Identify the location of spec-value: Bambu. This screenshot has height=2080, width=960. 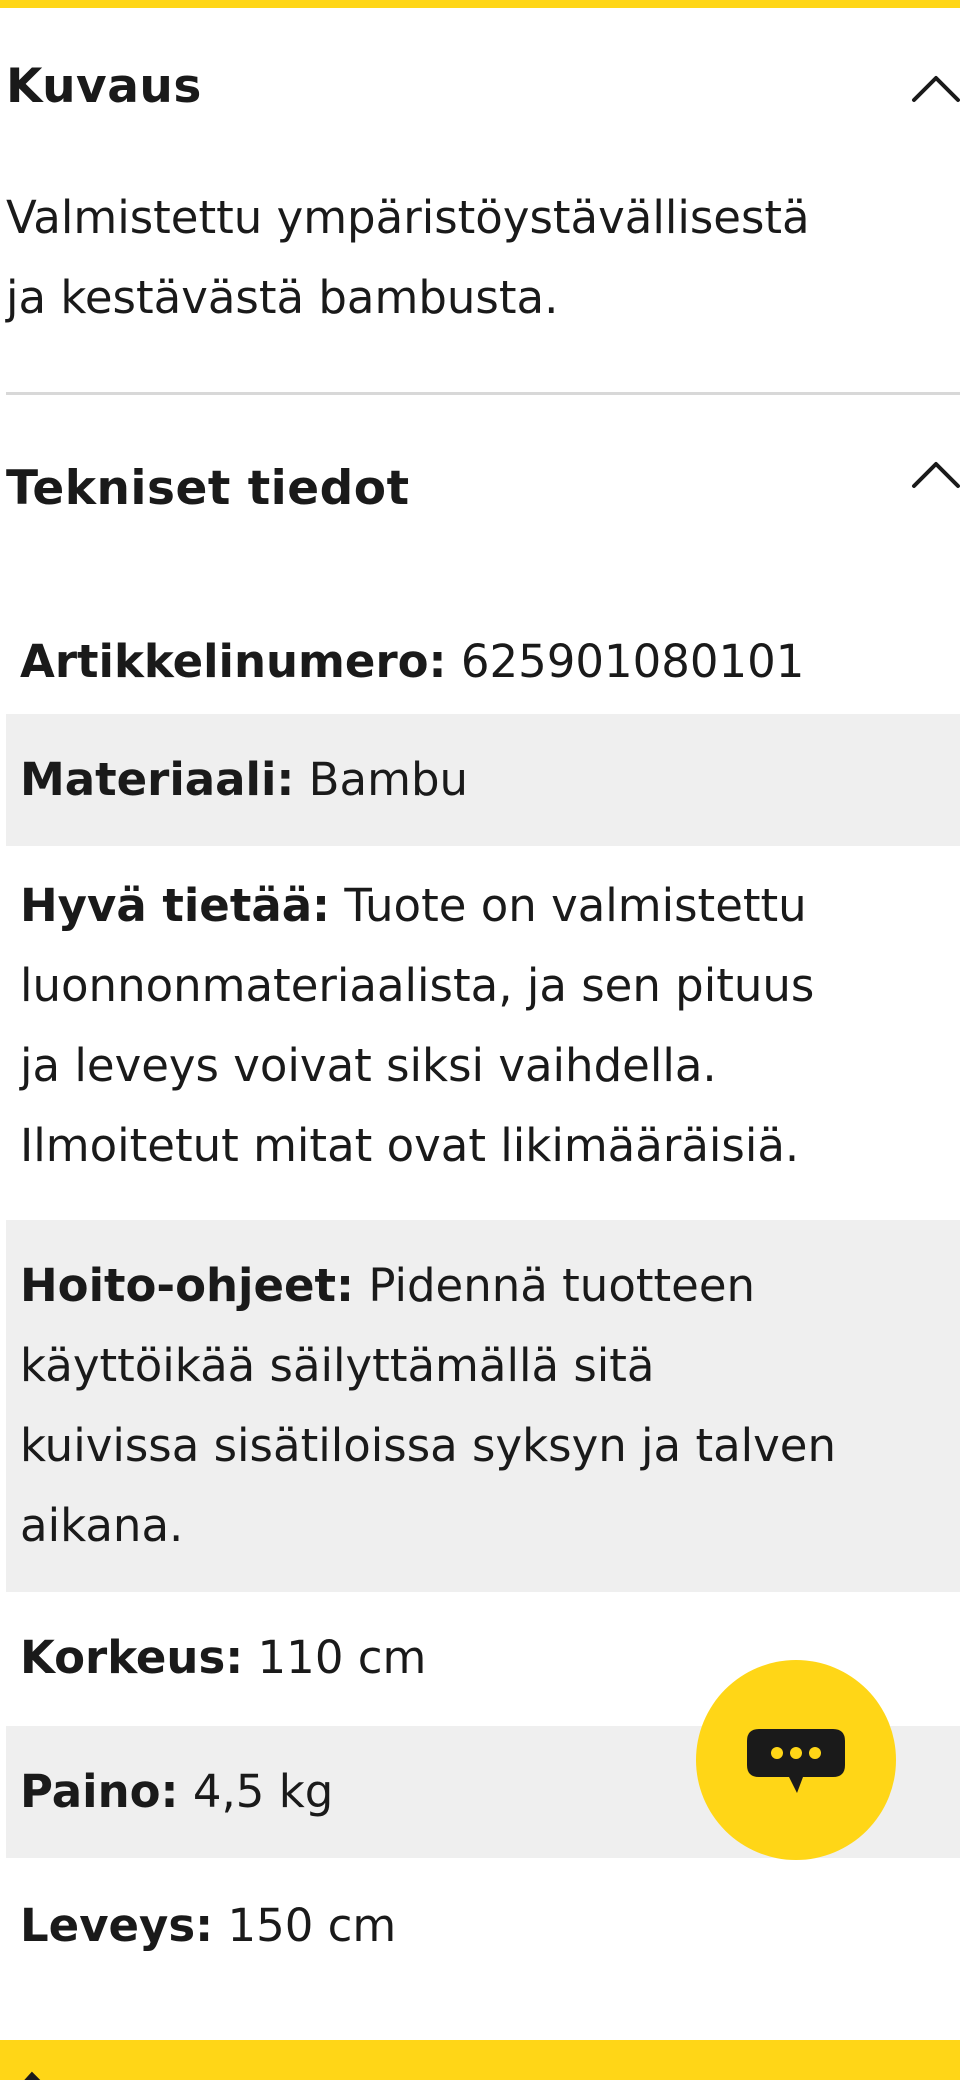
(381, 779).